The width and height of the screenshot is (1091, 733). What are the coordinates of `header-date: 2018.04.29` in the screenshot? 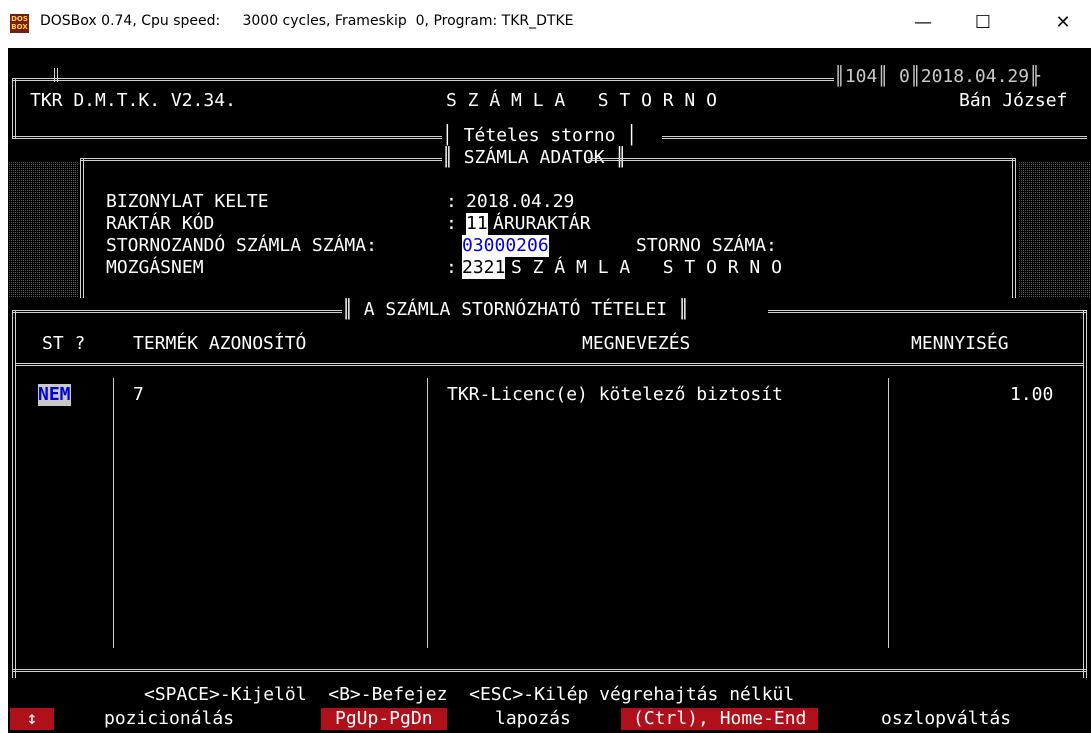 It's located at (975, 76).